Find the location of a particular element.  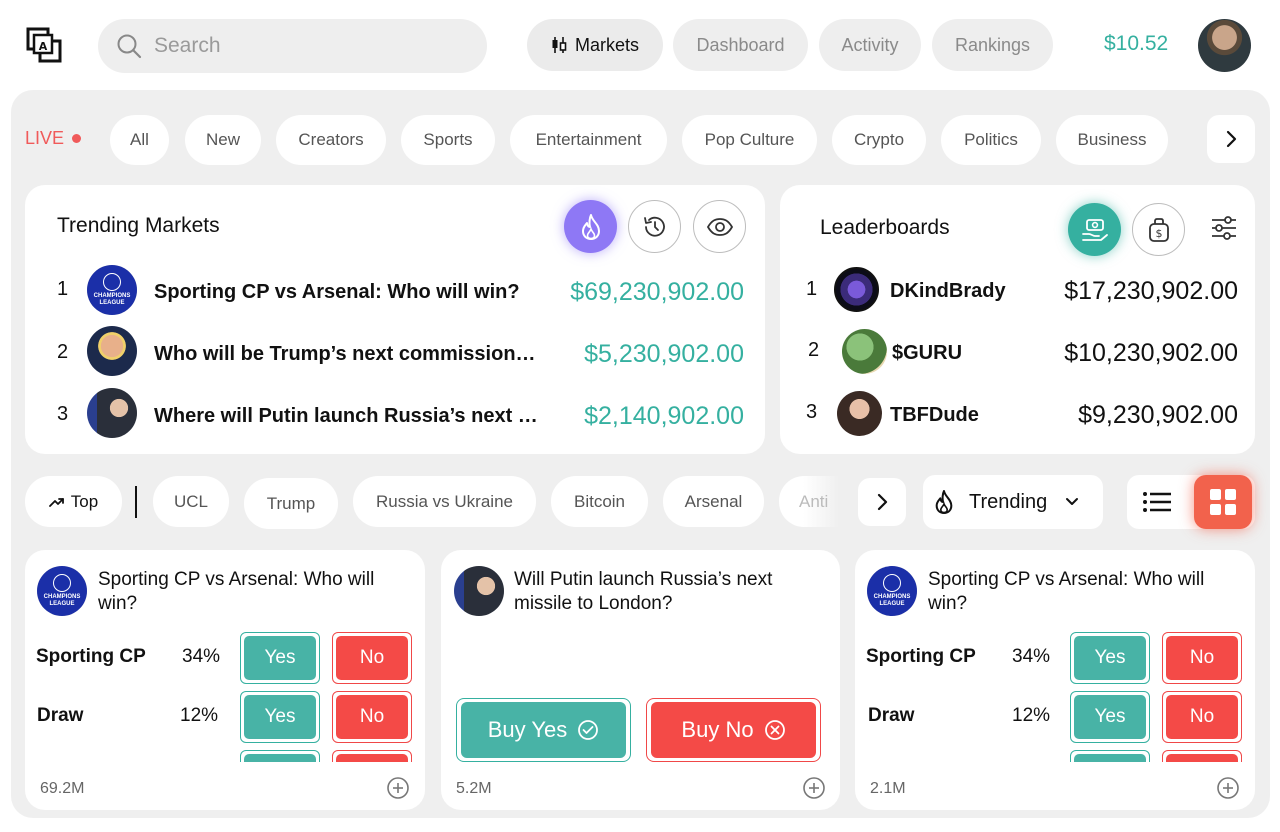

wallet-toggle-button: $ is located at coordinates (1158, 229).